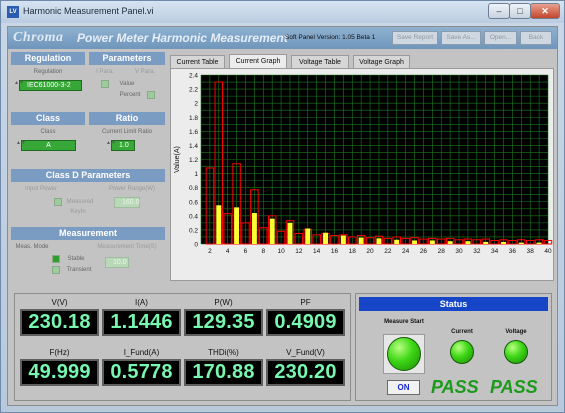 This screenshot has height=413, width=565. I want to click on y-tick-label: 2.2, so click(193, 90).